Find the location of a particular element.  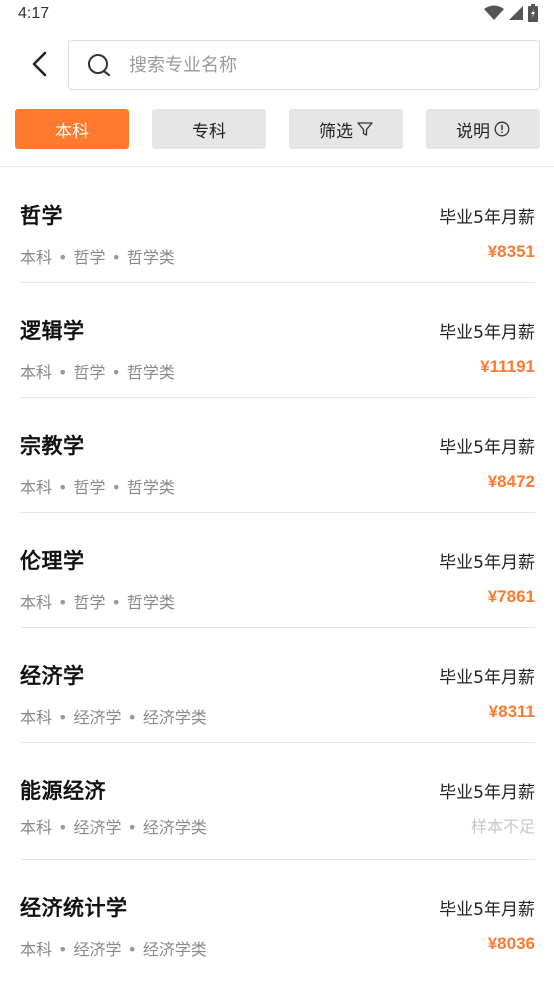

tab-filter: 筛选 is located at coordinates (346, 129).